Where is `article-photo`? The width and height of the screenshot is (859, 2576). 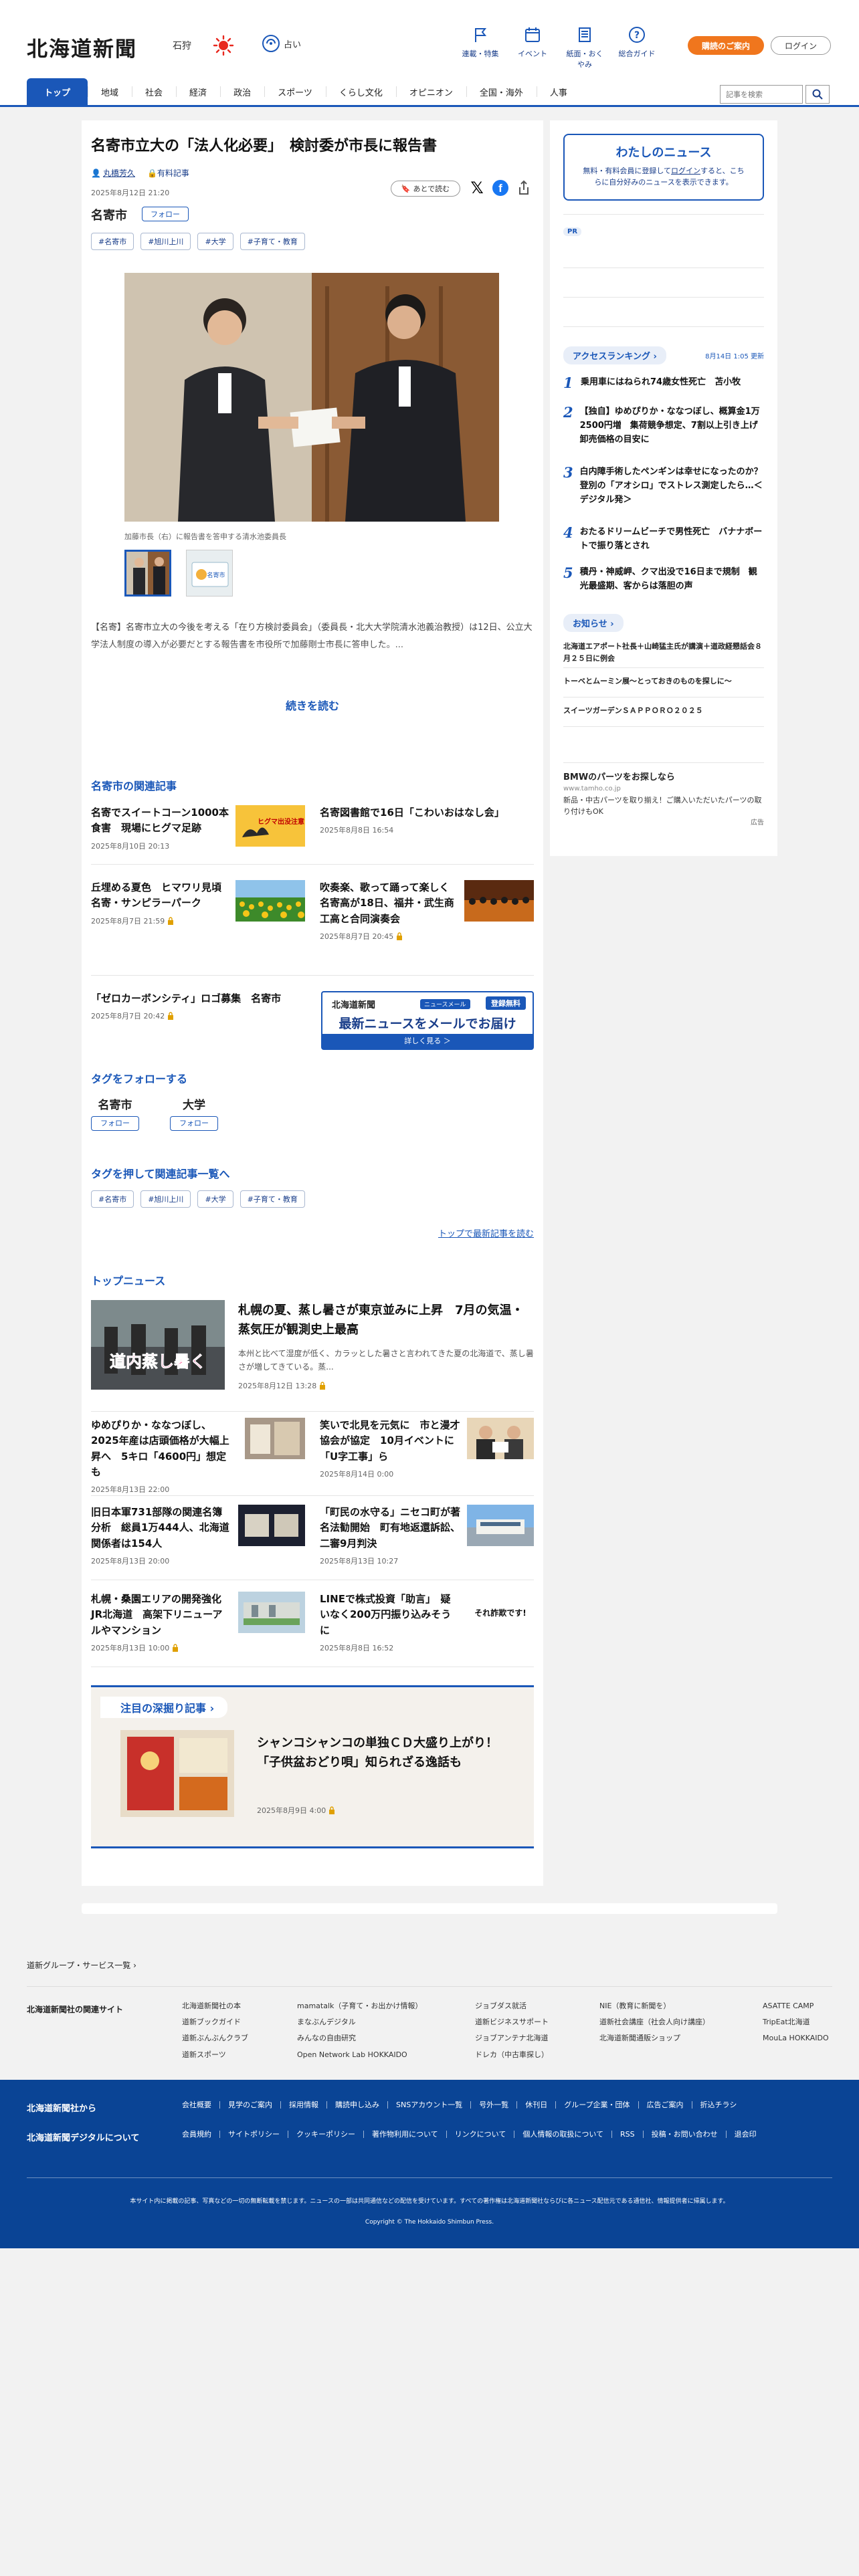 article-photo is located at coordinates (311, 397).